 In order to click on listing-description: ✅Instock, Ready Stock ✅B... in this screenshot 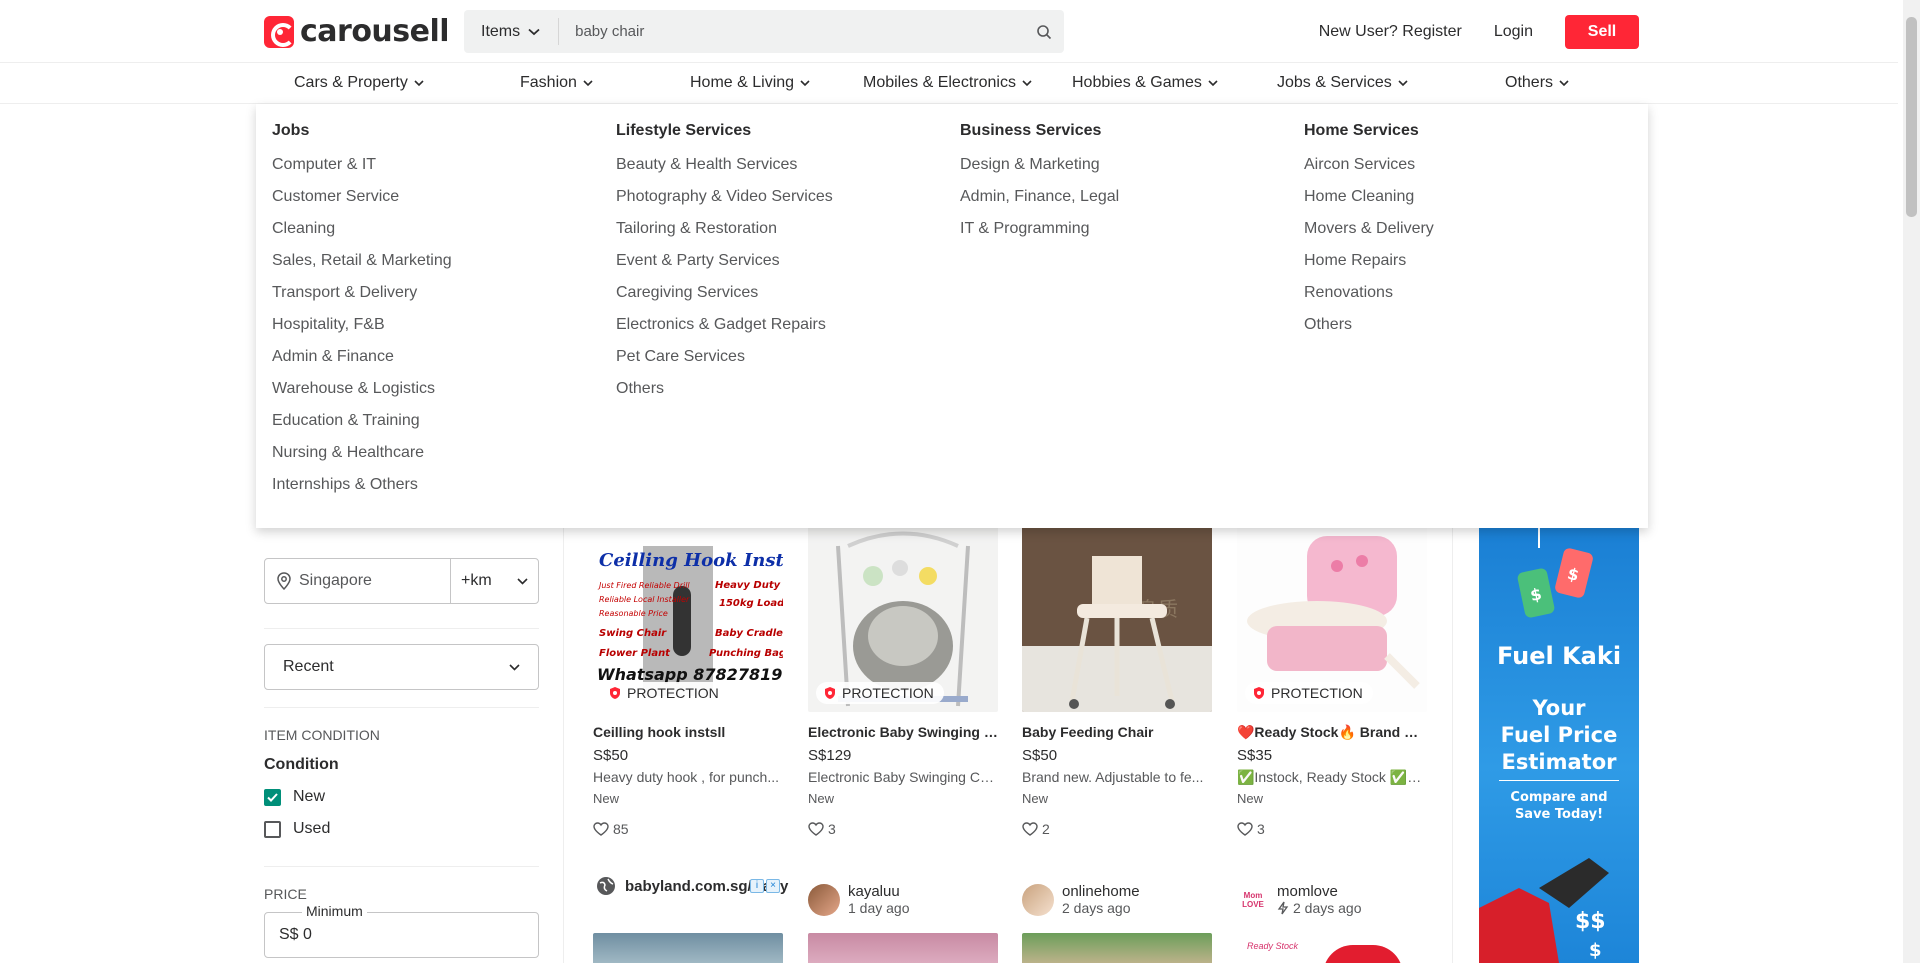, I will do `click(1332, 777)`.